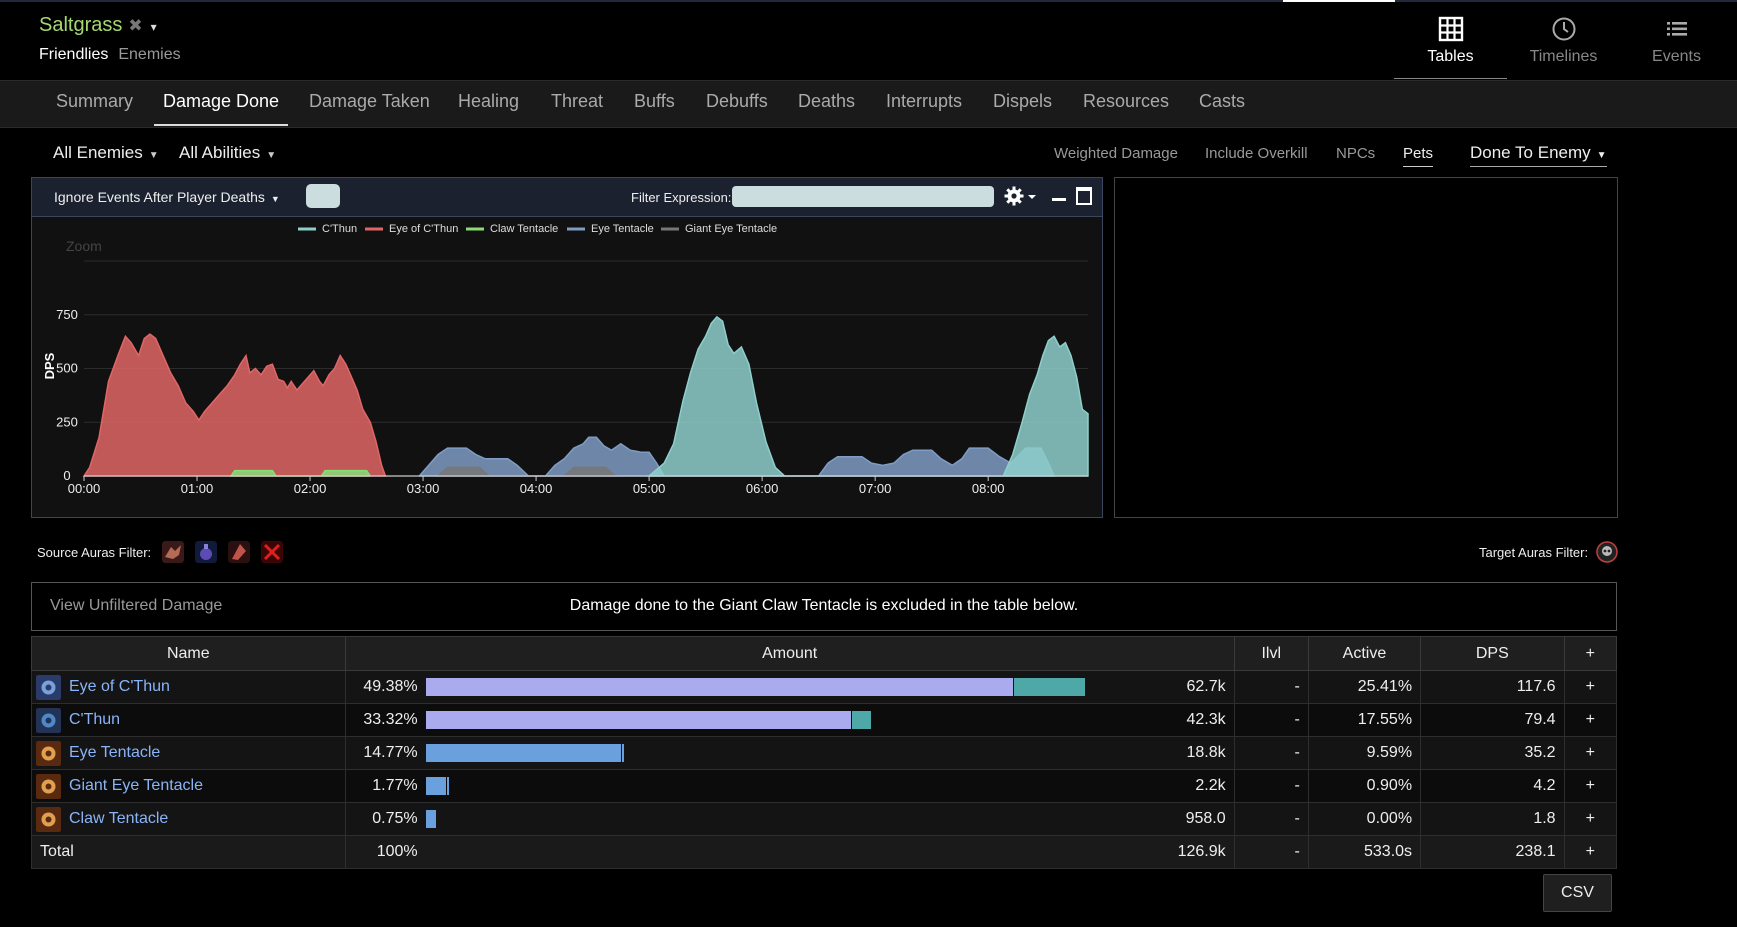  I want to click on dragon-aura-icon, so click(173, 552).